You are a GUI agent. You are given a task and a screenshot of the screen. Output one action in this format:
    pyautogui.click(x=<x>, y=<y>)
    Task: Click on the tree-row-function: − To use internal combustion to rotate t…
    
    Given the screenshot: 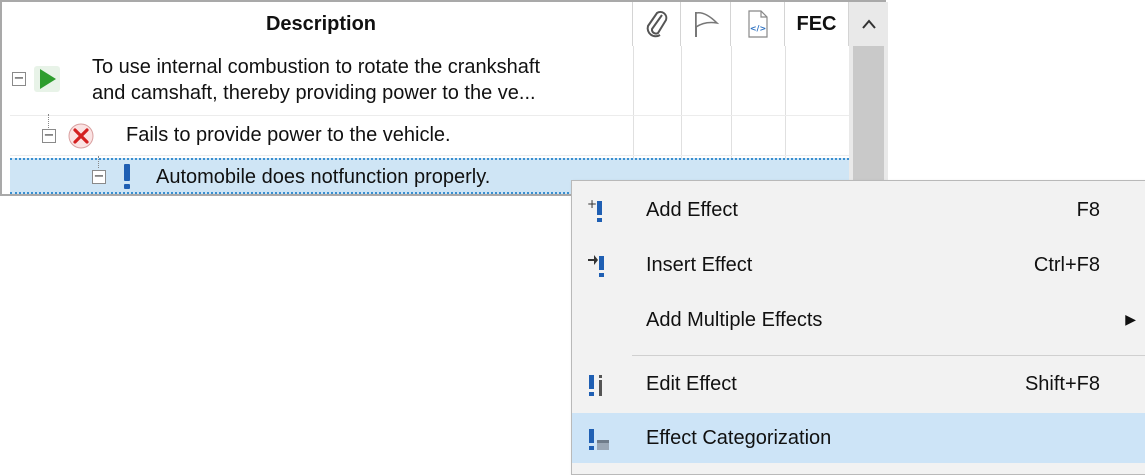 What is the action you would take?
    pyautogui.click(x=429, y=81)
    